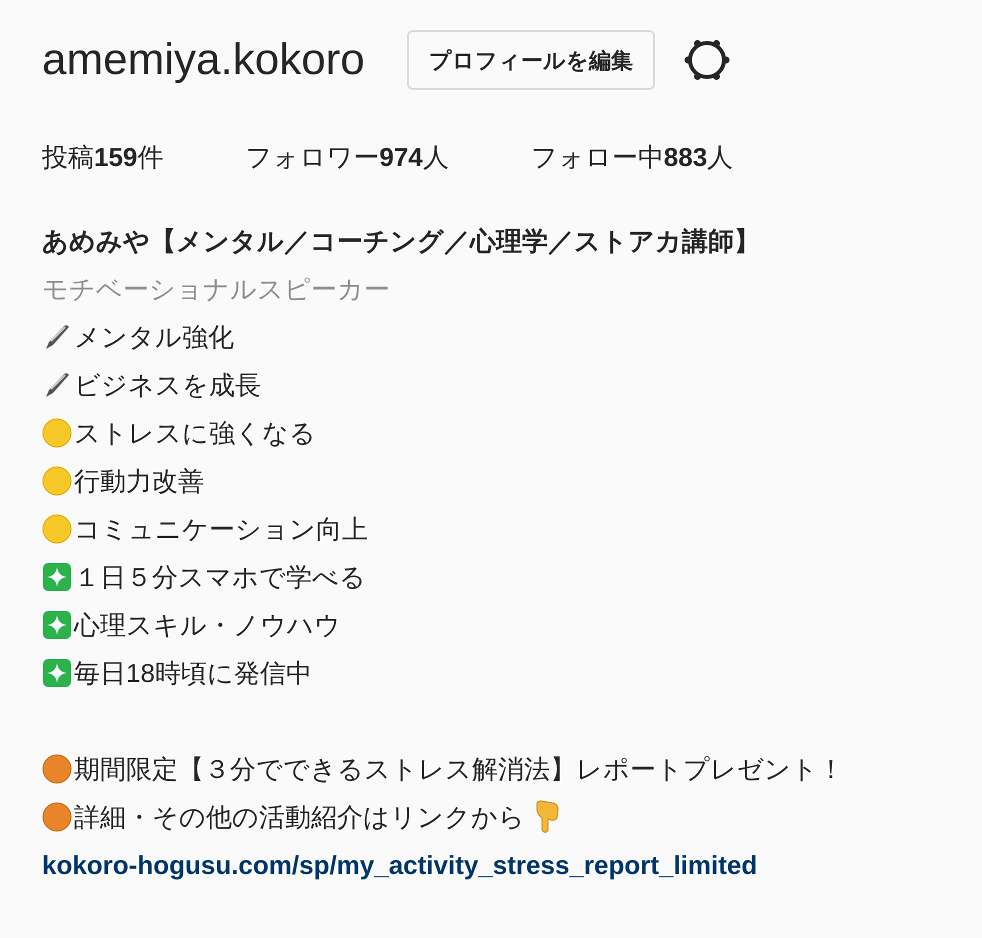  Describe the element at coordinates (103, 157) in the screenshot. I see `profile-stat: 投稿159件` at that location.